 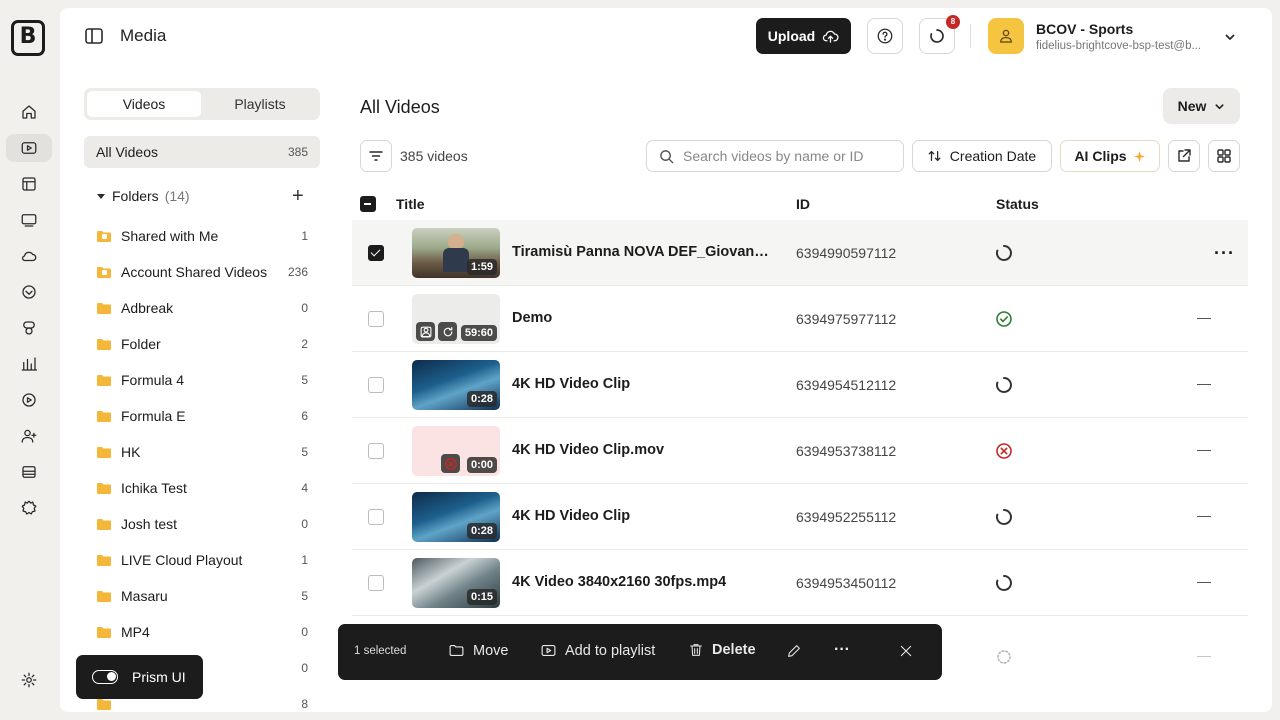 I want to click on folder-item: Folder 2, so click(x=202, y=344).